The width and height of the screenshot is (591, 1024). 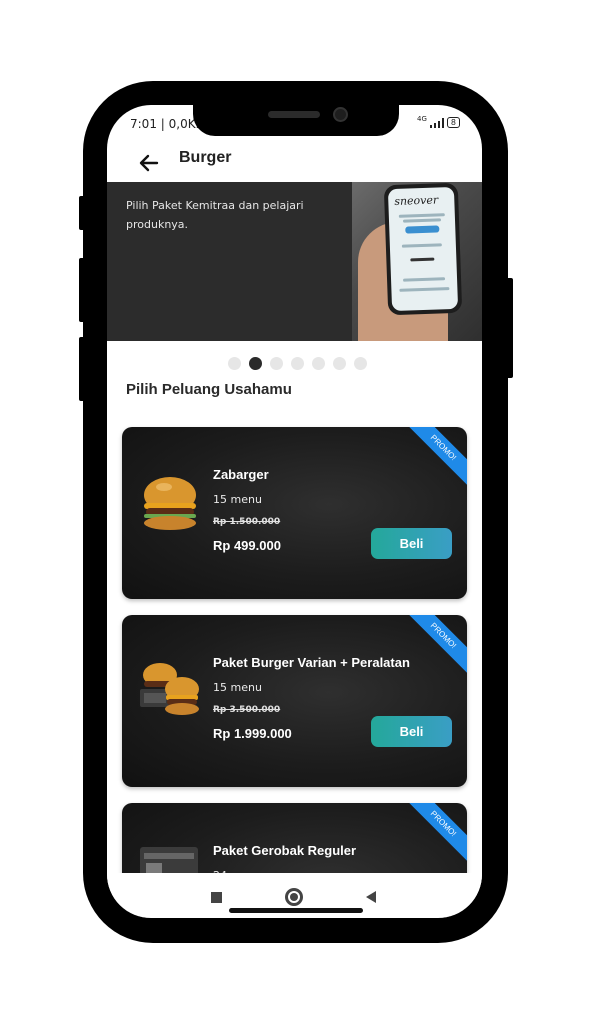 What do you see at coordinates (169, 689) in the screenshot?
I see `burger-equipment-image` at bounding box center [169, 689].